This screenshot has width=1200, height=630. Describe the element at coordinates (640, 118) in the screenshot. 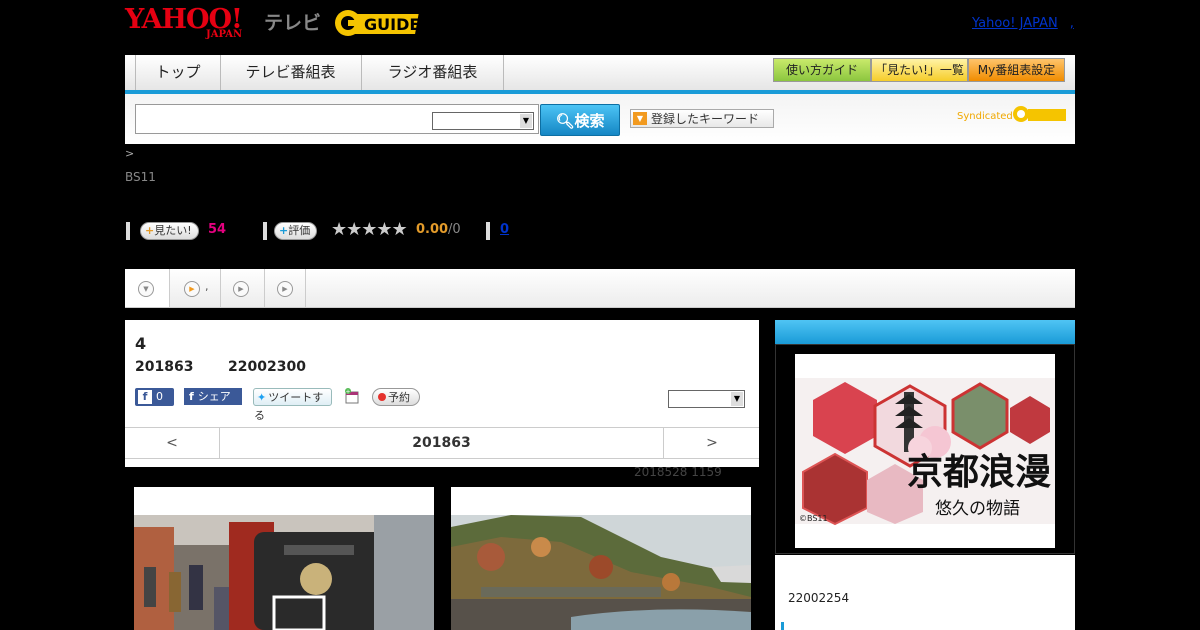

I see `dropdown-arrow-icon: ▼` at that location.